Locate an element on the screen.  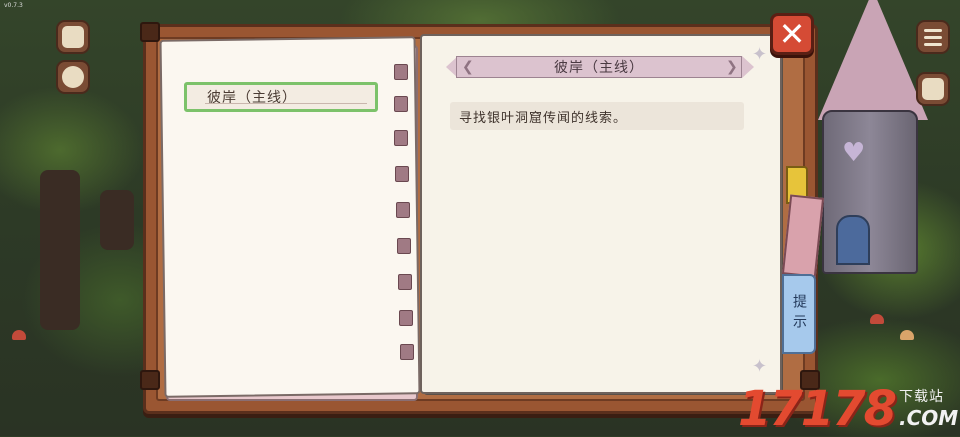
hint-tab-label: 提示 is located at coordinates (799, 314).